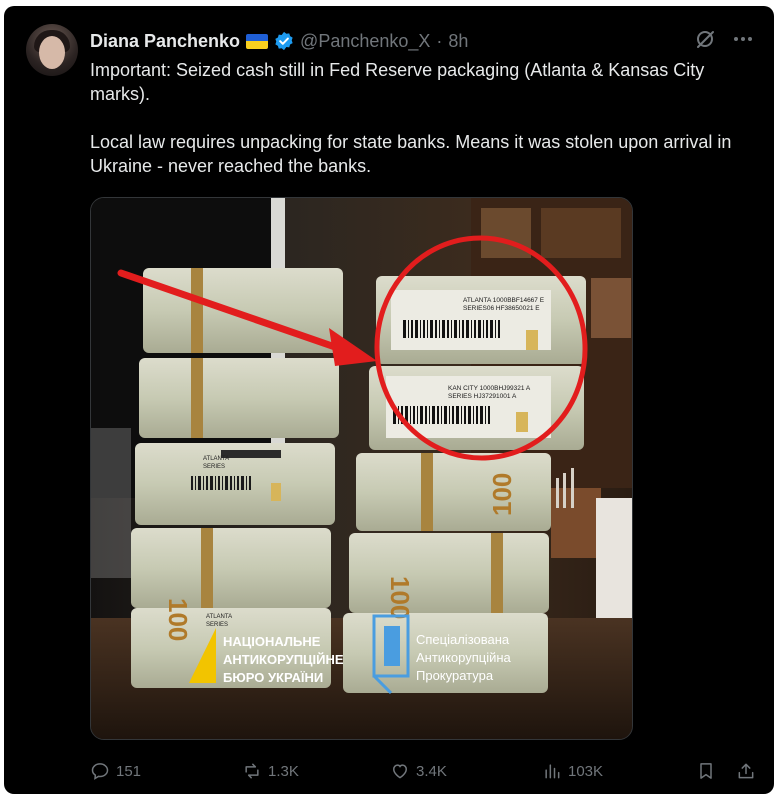  Describe the element at coordinates (237, 478) in the screenshot. I see `left-cash-stack: ATLANTA SERIES ATLANTA SERIES` at that location.